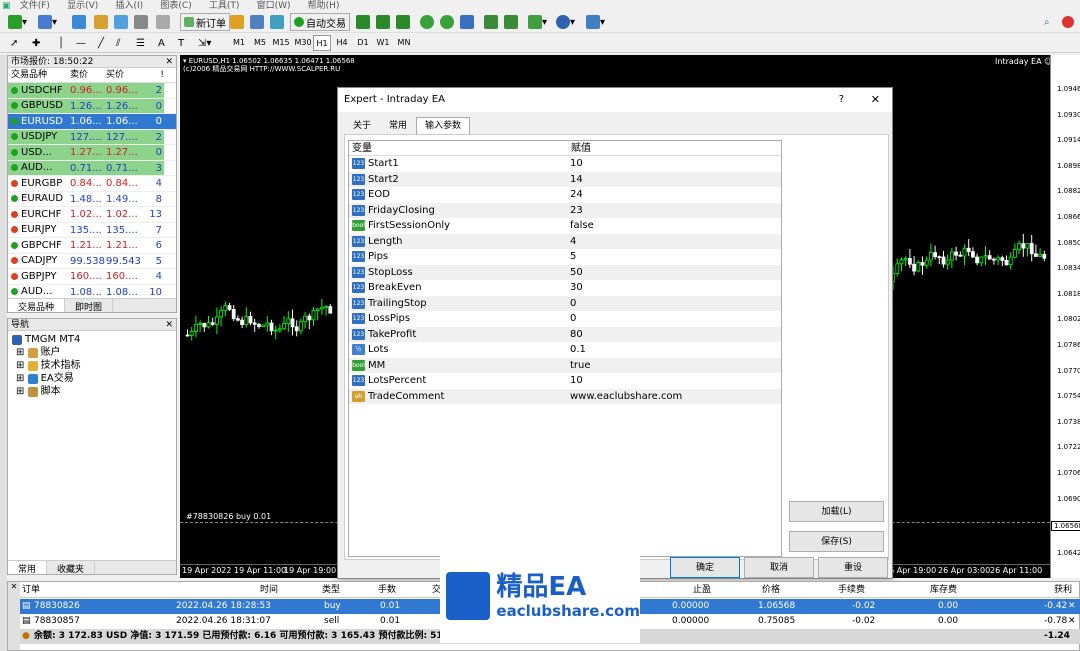  I want to click on market-icon, so click(277, 22).